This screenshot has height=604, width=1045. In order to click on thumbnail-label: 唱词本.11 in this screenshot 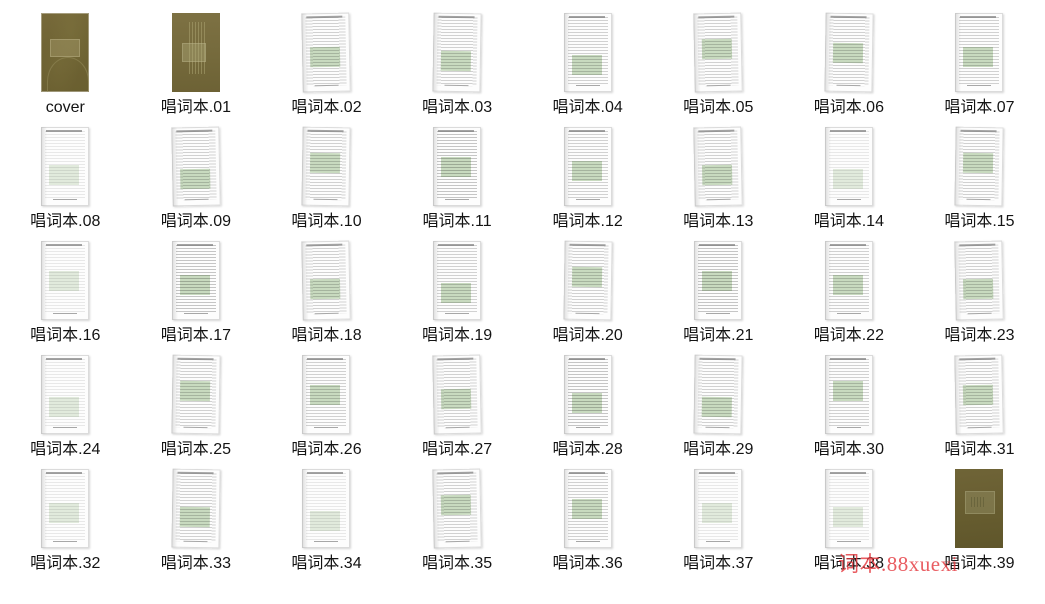, I will do `click(457, 221)`.